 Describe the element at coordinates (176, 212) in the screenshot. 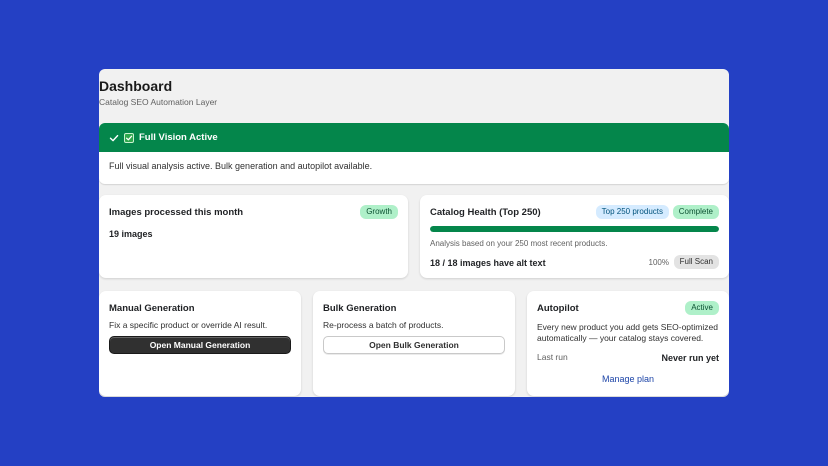

I see `images-card-title: Images processed this month` at that location.